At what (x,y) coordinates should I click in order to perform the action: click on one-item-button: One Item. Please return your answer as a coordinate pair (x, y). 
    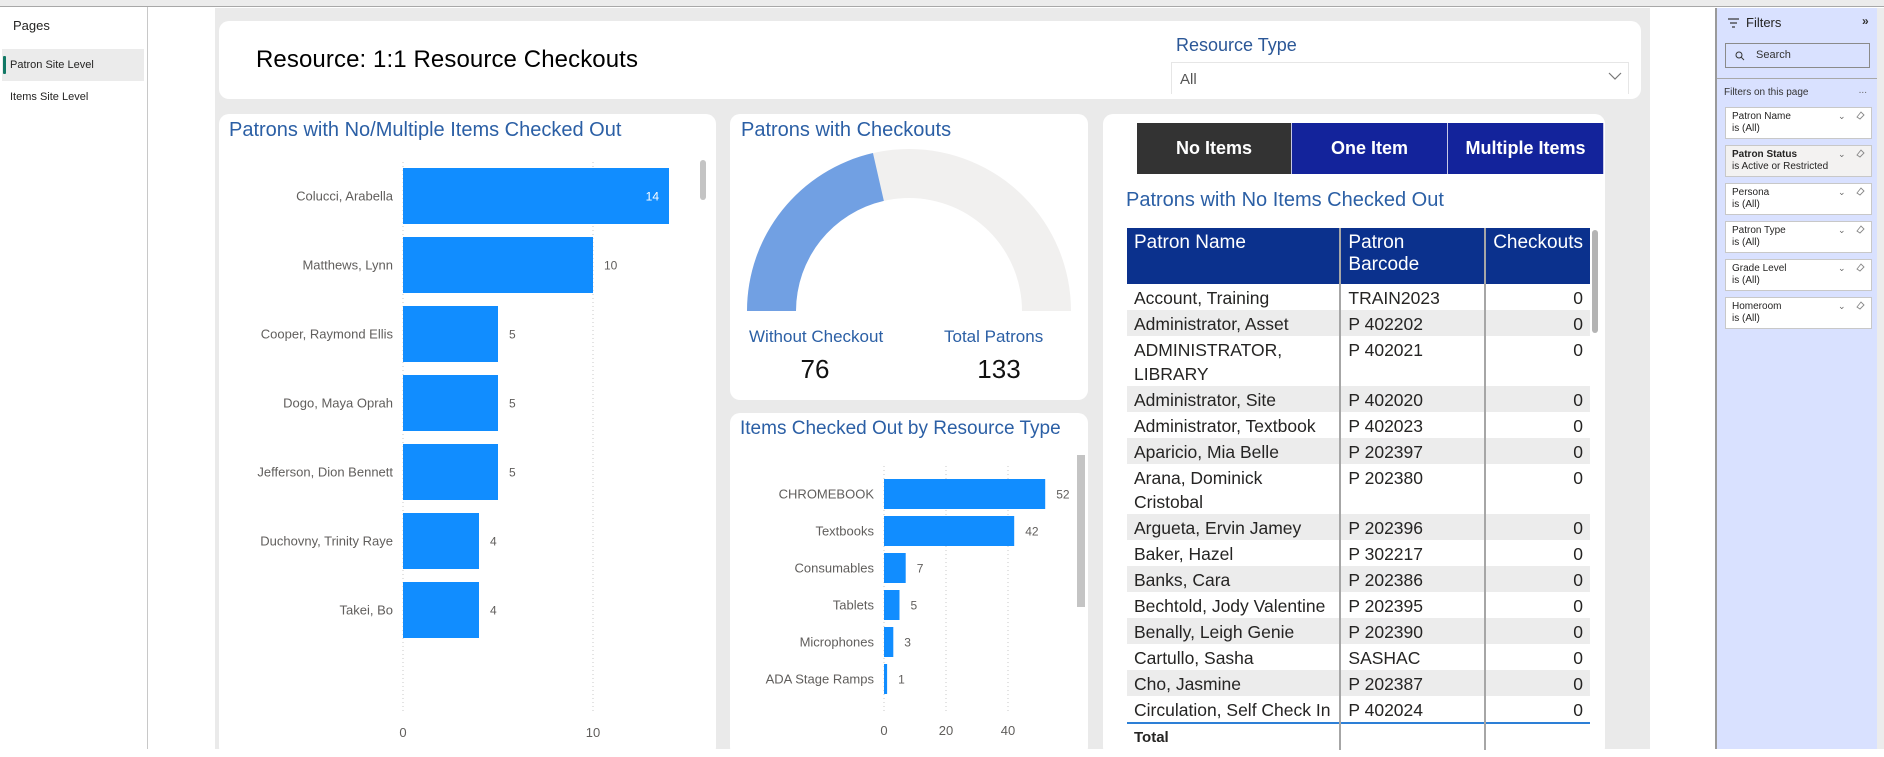
    Looking at the image, I should click on (1370, 148).